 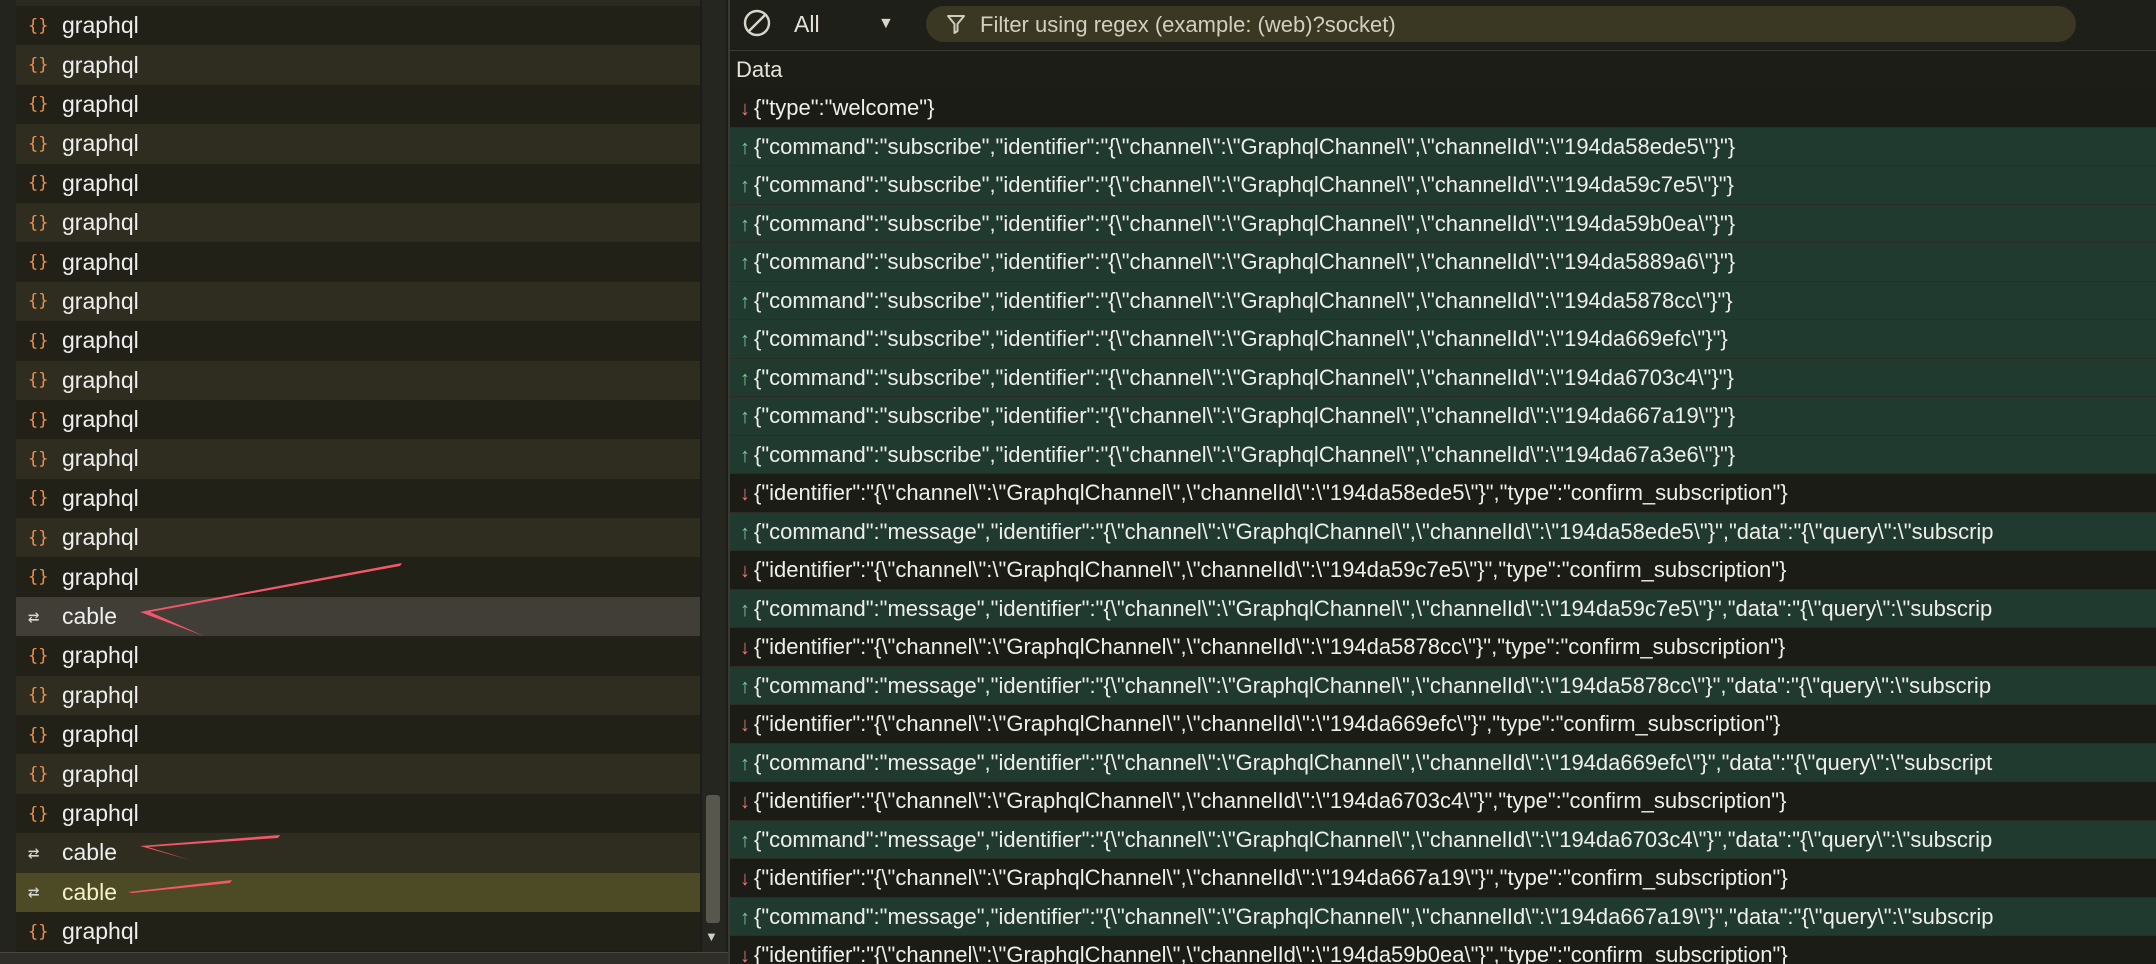 What do you see at coordinates (807, 24) in the screenshot?
I see `message-type-select: All` at bounding box center [807, 24].